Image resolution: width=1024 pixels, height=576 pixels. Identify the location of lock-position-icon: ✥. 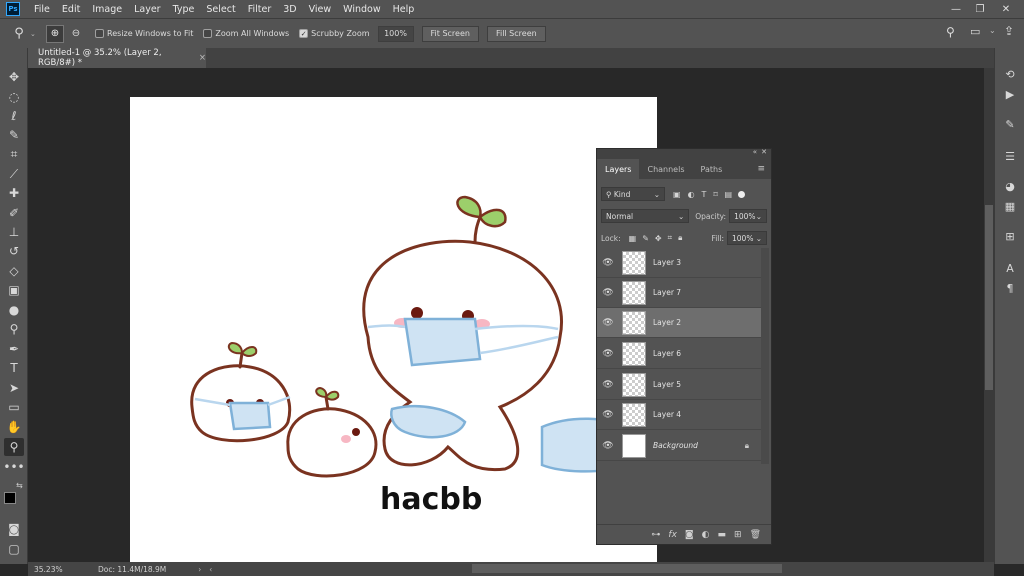
(658, 238).